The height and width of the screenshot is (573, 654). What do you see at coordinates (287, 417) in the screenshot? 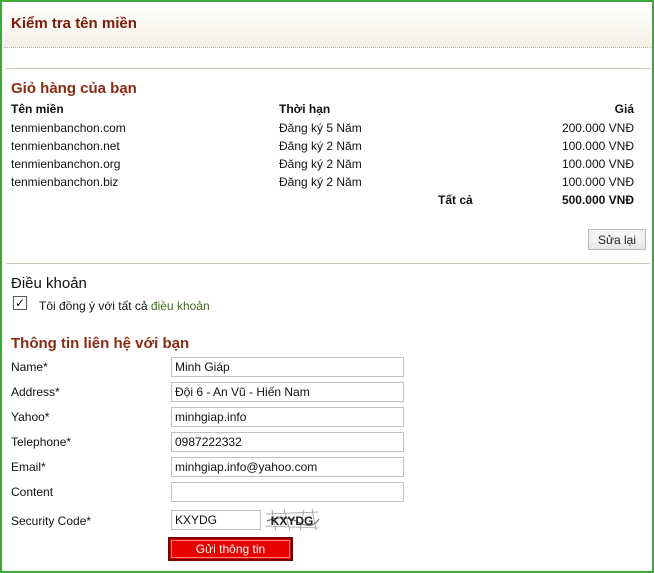
I see `yahoo-field` at bounding box center [287, 417].